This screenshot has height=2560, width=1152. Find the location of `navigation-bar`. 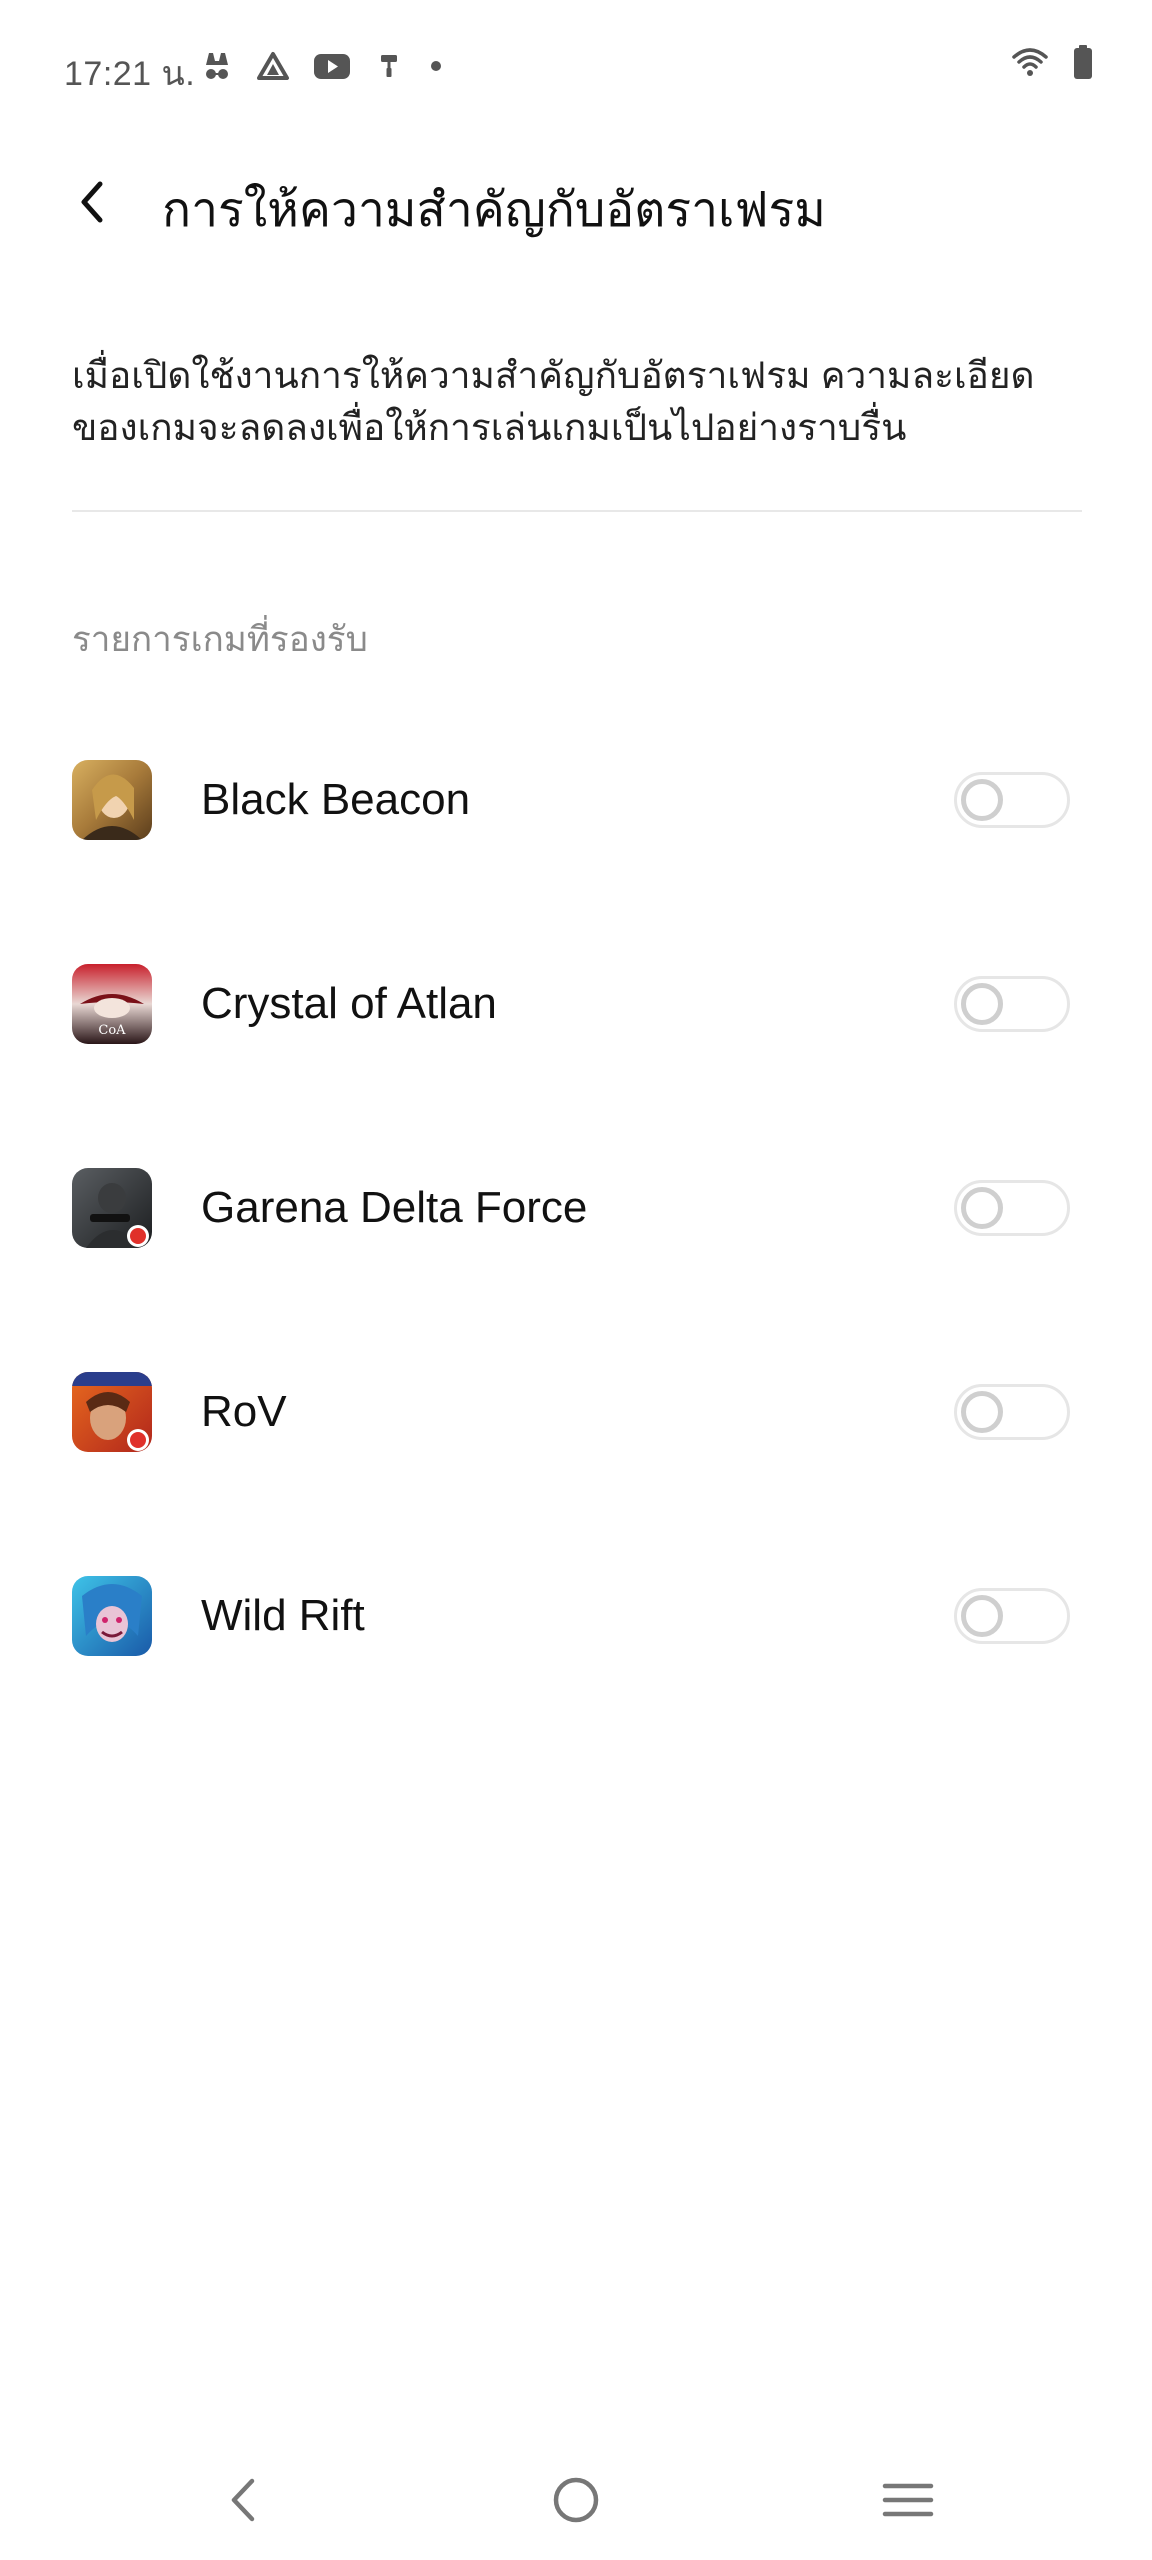

navigation-bar is located at coordinates (576, 2500).